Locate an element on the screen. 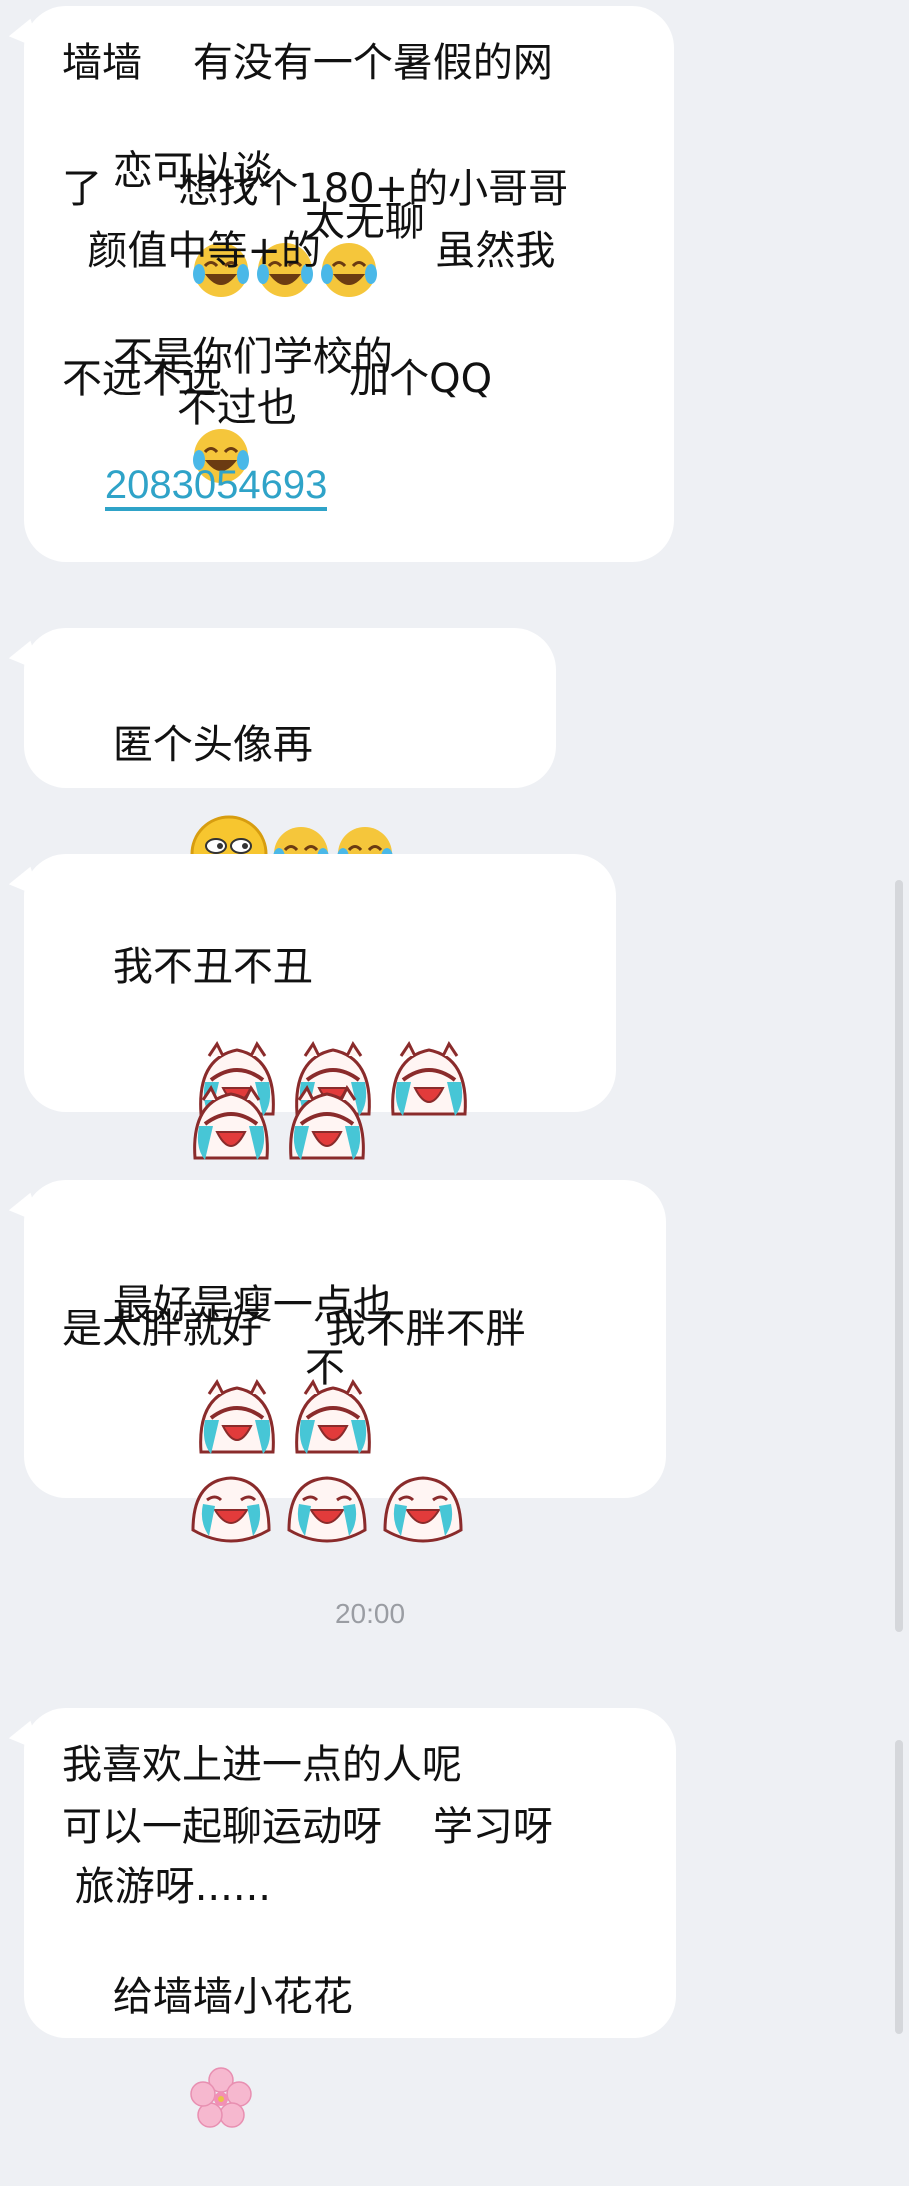 The height and width of the screenshot is (2186, 909). message-line: 给墙墙小花花 is located at coordinates (207, 2029).